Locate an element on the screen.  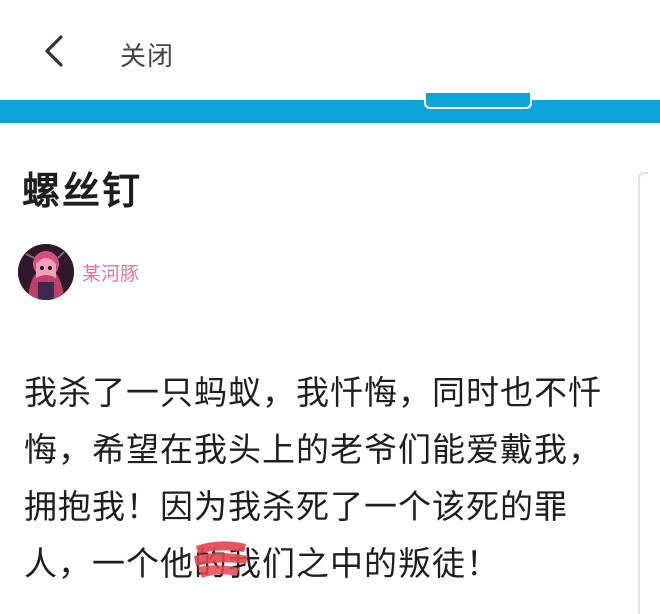
author-info: 某河豚 is located at coordinates (78, 272).